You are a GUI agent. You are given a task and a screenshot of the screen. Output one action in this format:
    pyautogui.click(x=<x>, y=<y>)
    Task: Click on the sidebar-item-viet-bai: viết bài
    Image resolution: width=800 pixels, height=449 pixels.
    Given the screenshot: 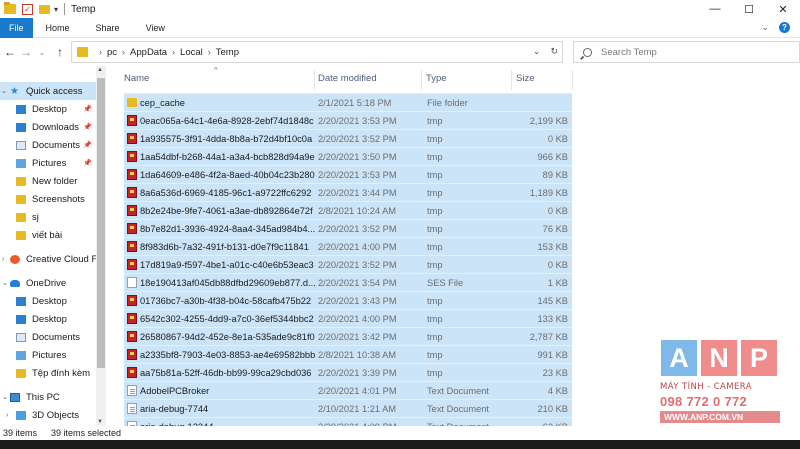 What is the action you would take?
    pyautogui.click(x=48, y=235)
    